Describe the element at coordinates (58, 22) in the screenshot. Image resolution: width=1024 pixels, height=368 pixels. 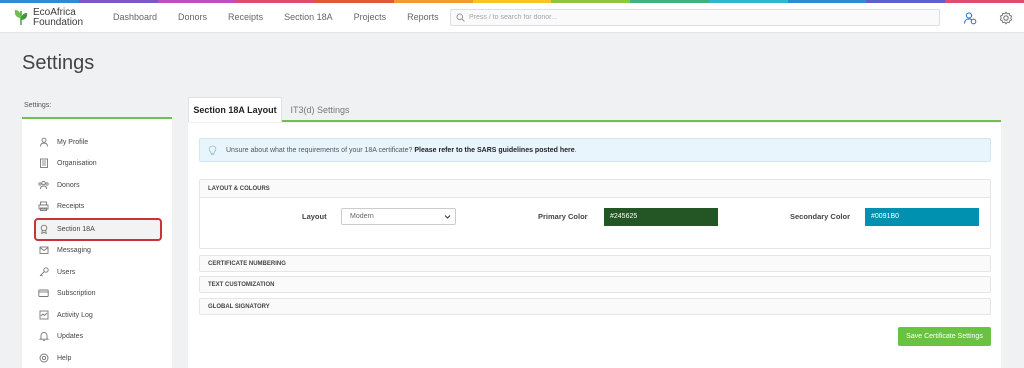
I see `brand-line2: Foundation` at that location.